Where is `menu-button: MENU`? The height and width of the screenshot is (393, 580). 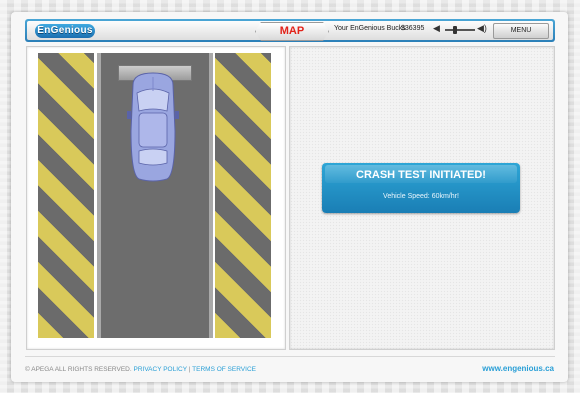 menu-button: MENU is located at coordinates (521, 31).